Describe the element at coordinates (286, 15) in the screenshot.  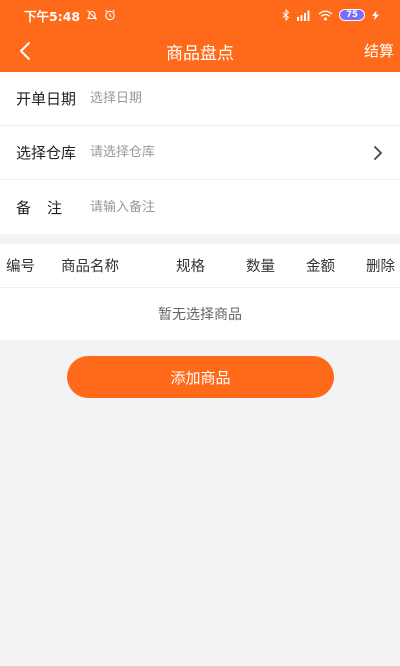
I see `bluetooth-icon` at that location.